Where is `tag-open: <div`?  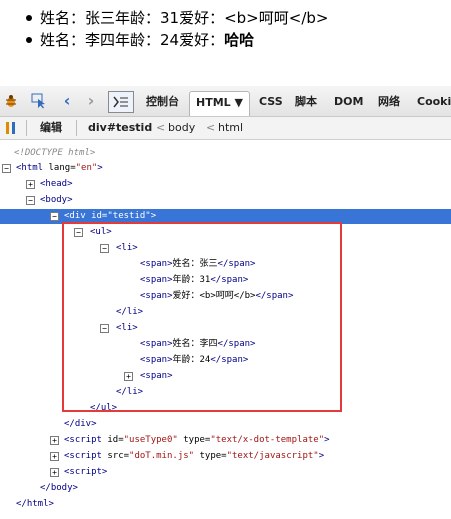
tag-open: <div is located at coordinates (78, 216).